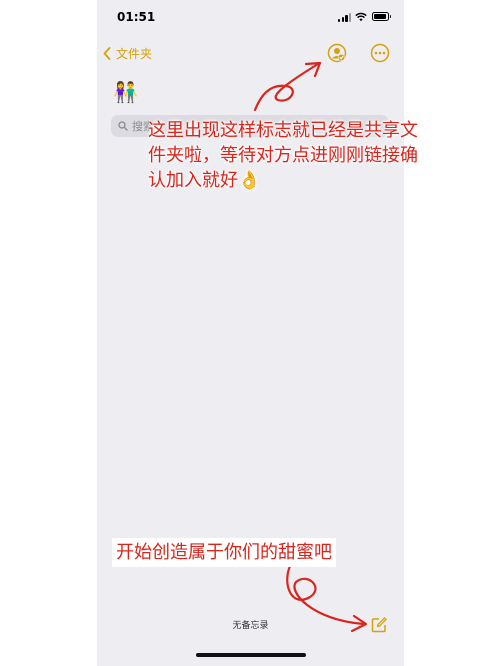 The image size is (500, 666). Describe the element at coordinates (134, 53) in the screenshot. I see `back-button-label: 文件夹` at that location.